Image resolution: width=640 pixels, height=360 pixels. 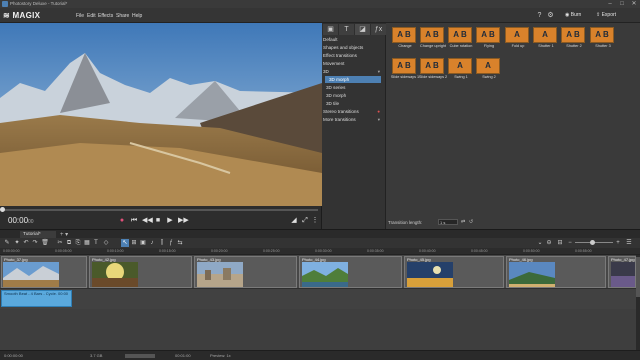 I want to click on ruler-tick: 0:00:15:00, so click(x=167, y=251).